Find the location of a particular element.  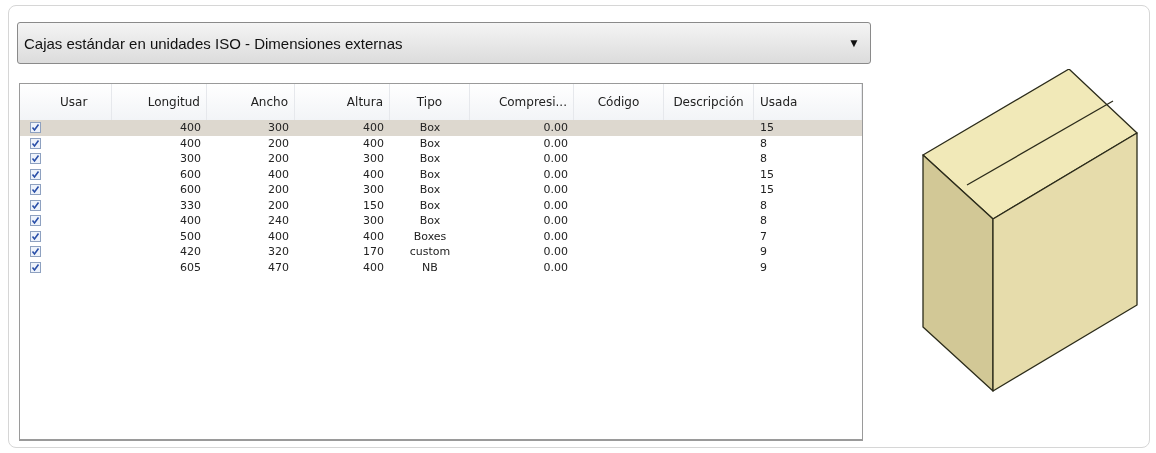

table-cell-text: 320 is located at coordinates (278, 252).